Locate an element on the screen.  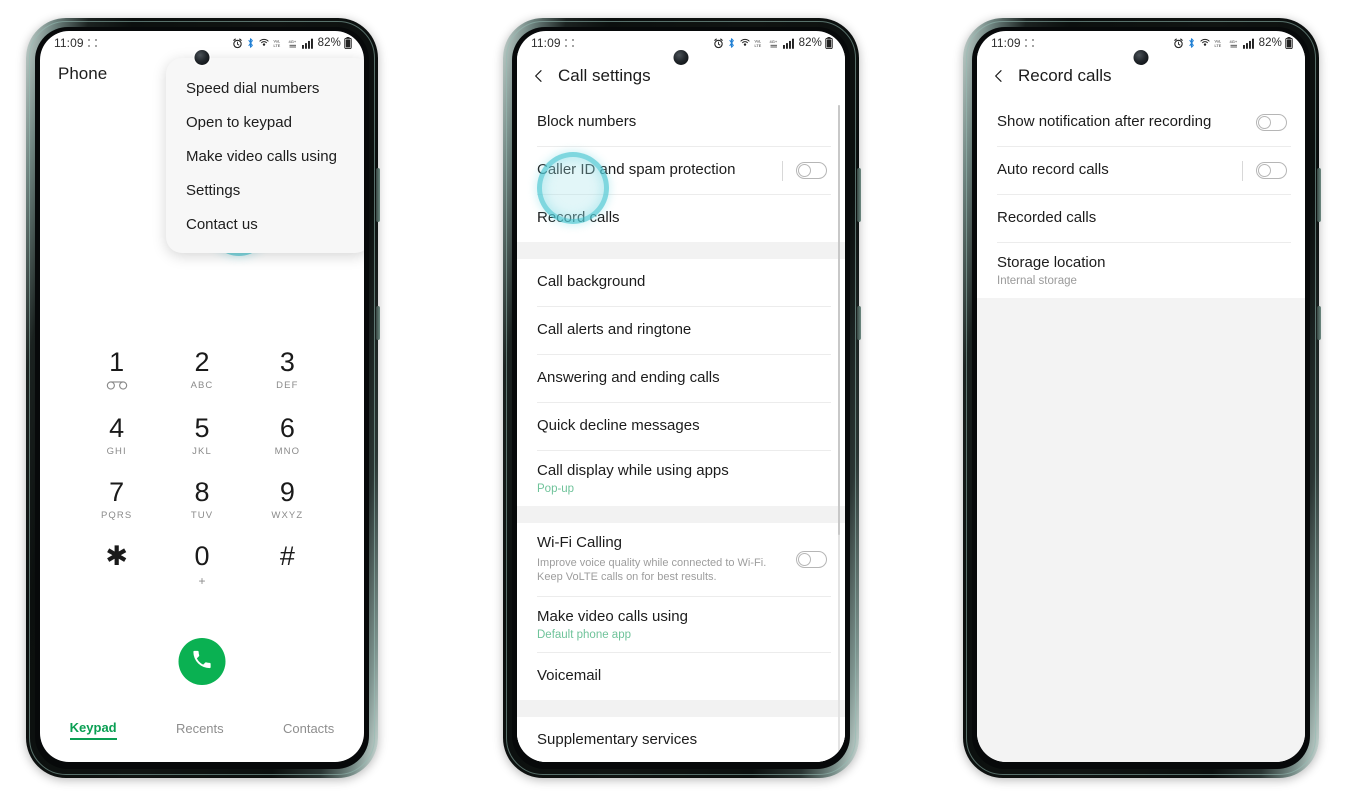
row-quick-decline-messages: Quick decline messages is located at coordinates (681, 426).